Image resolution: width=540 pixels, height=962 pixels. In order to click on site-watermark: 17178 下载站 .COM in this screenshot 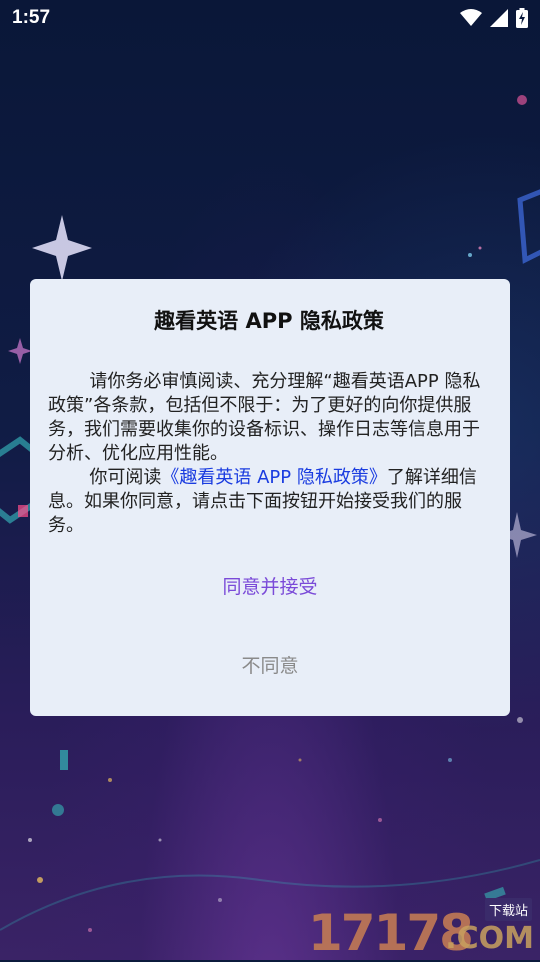, I will do `click(421, 928)`.